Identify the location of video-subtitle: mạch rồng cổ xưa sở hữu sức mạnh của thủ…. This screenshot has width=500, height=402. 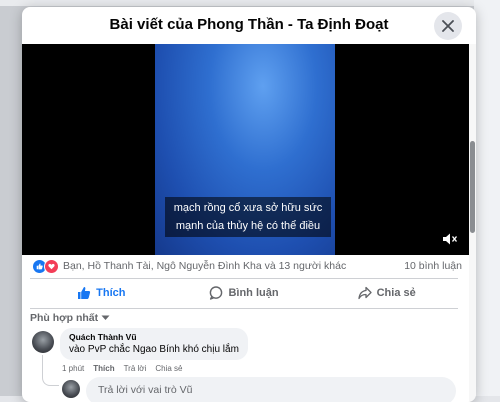
(248, 217).